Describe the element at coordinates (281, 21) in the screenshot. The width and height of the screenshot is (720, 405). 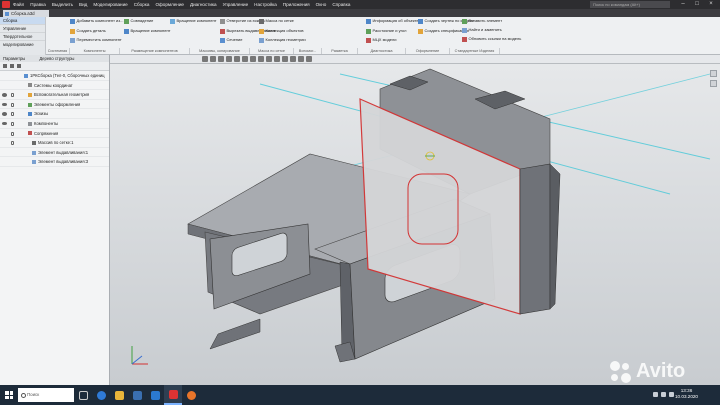
I see `mass-grid-button: Масса по сетке` at that location.